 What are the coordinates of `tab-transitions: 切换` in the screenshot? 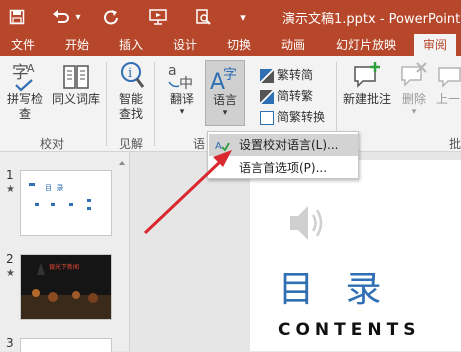 It's located at (239, 45).